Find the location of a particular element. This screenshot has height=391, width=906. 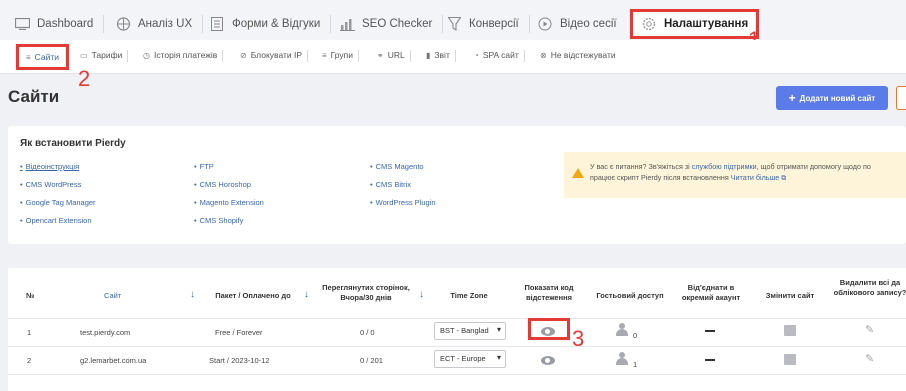

subnav-label: Історія платежів is located at coordinates (185, 55).